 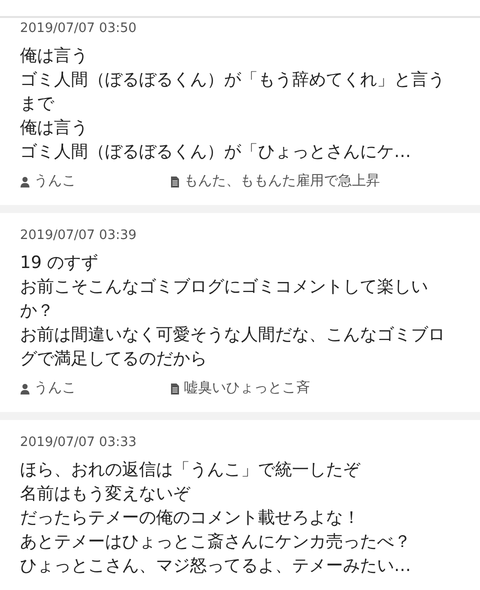 I want to click on comment-text: あとテメーはひょっとこ斎さんにケンカ売ったべ？, so click(x=215, y=542).